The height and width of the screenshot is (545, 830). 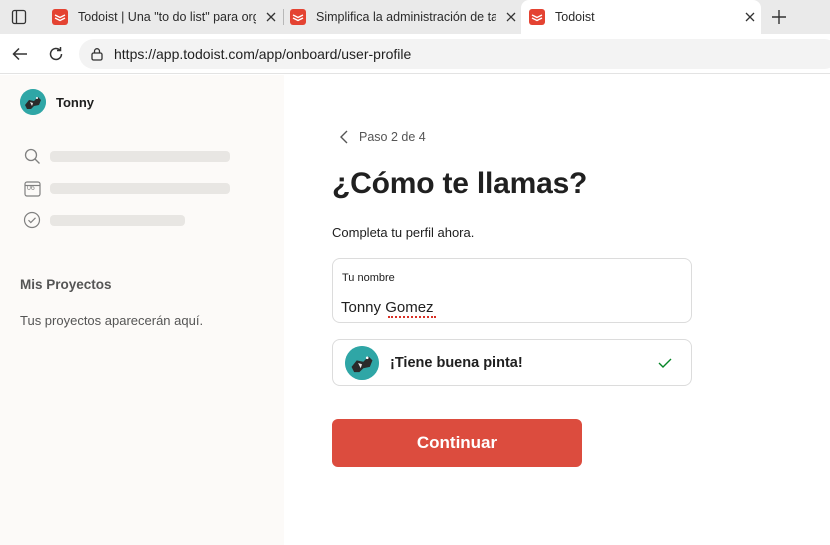 What do you see at coordinates (575, 17) in the screenshot?
I see `tab-title: Todoist` at bounding box center [575, 17].